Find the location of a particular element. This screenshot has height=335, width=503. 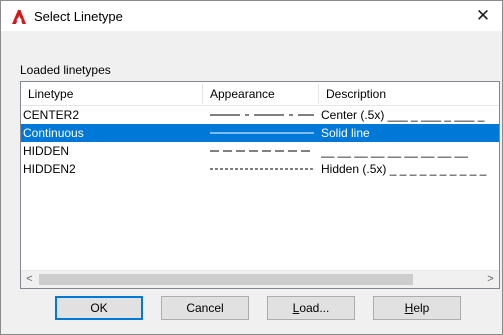

loaded-linetypes-label: Loaded linetypes is located at coordinates (65, 70).